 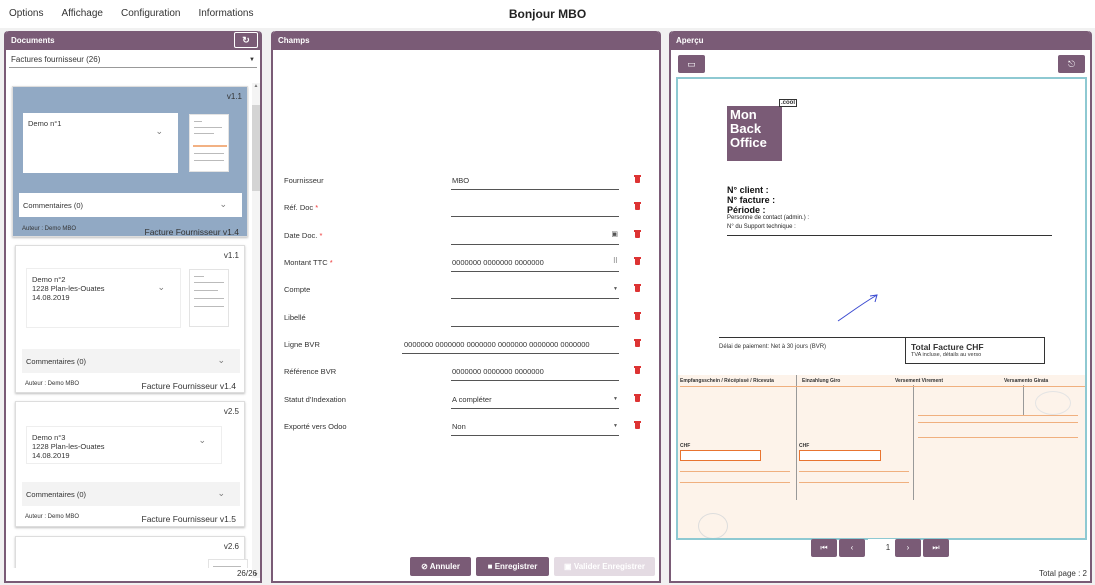 I want to click on field-date-doc: Date Doc. * ▣, so click(x=464, y=235).